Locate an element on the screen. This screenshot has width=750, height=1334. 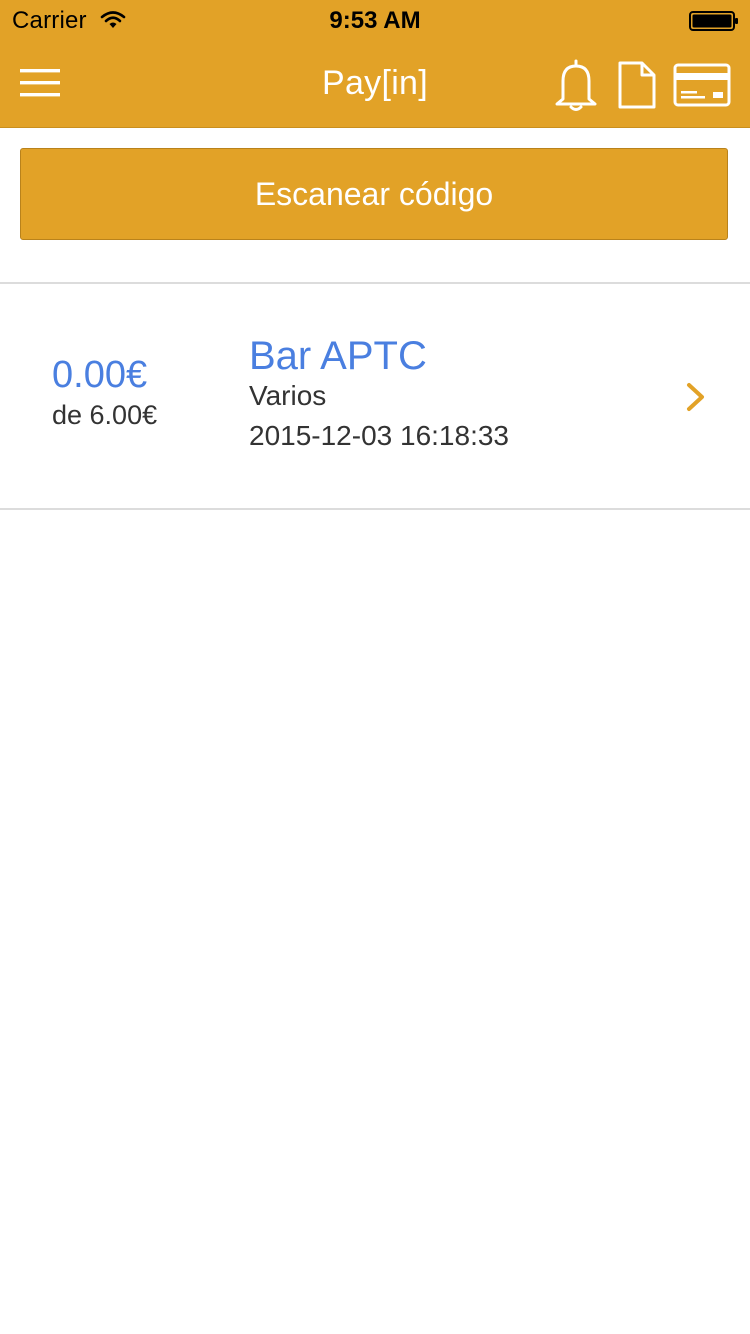
status-time: 9:53 AM is located at coordinates (375, 20).